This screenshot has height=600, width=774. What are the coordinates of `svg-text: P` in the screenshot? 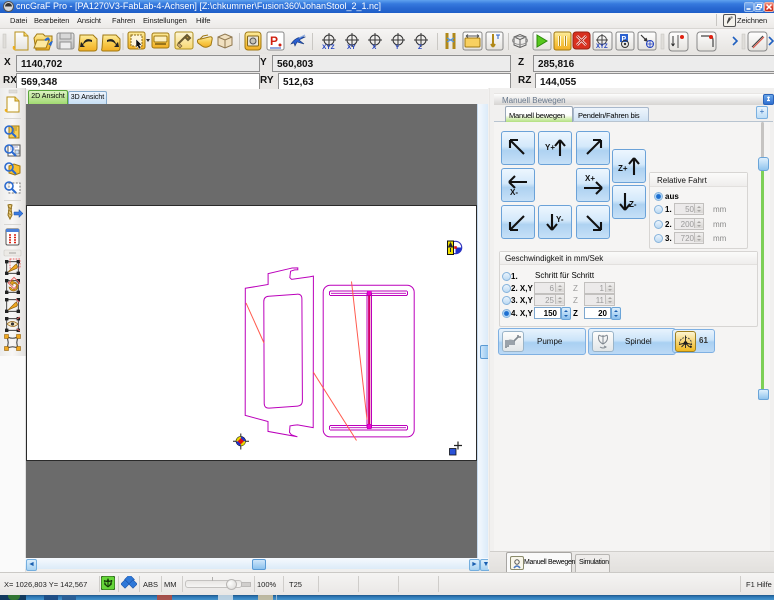 It's located at (274, 41).